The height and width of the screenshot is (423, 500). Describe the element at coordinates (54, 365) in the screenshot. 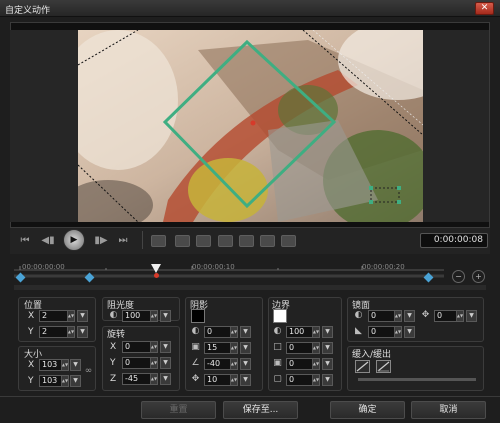

I see `size-x-input: 103 ▲▼` at that location.